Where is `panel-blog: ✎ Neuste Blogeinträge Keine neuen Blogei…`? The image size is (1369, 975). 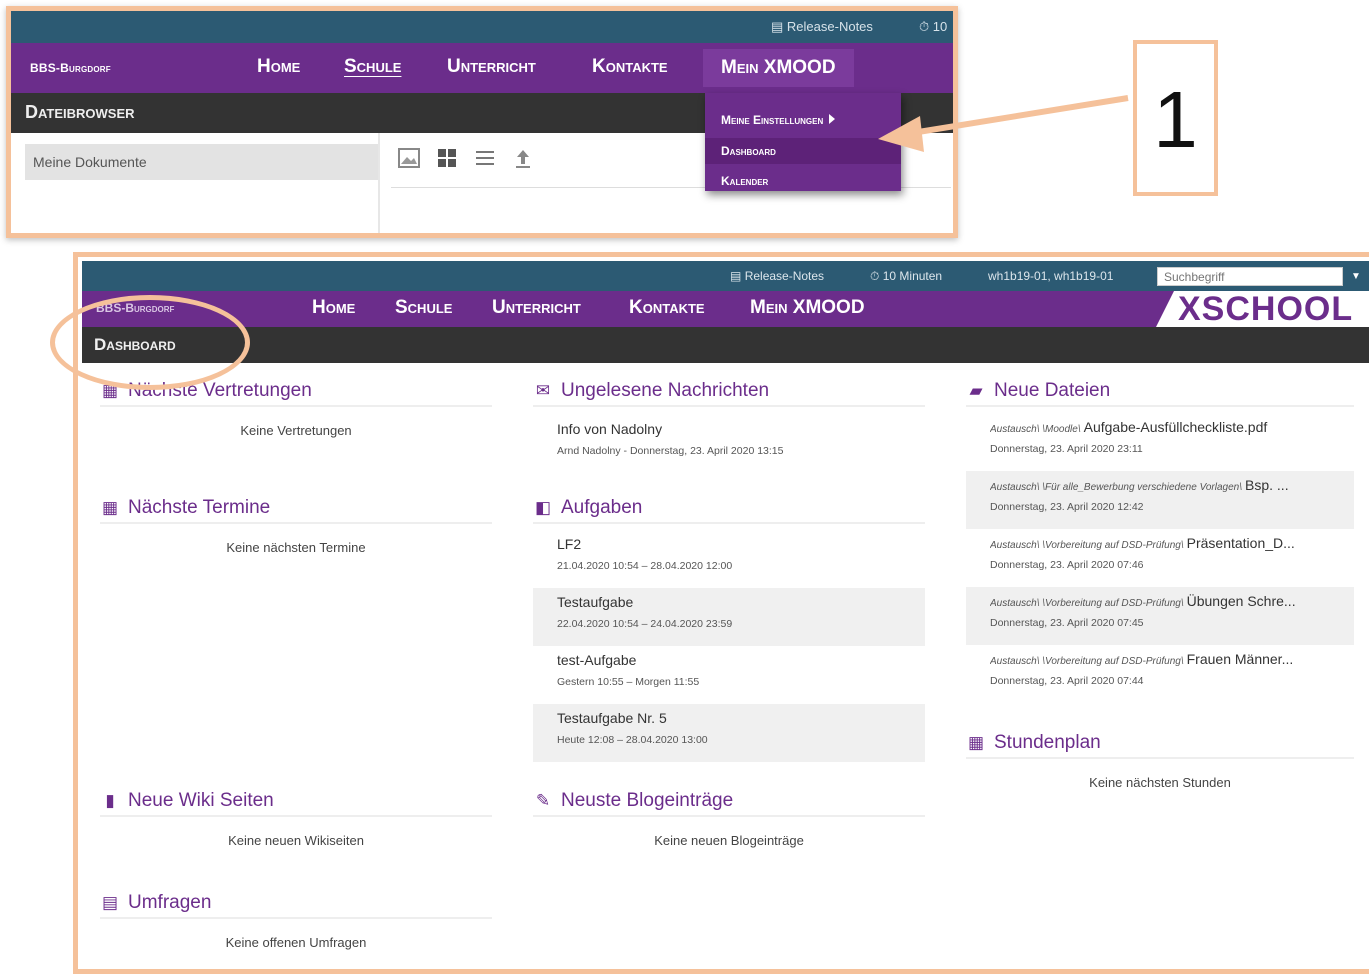 panel-blog: ✎ Neuste Blogeinträge Keine neuen Blogei… is located at coordinates (729, 817).